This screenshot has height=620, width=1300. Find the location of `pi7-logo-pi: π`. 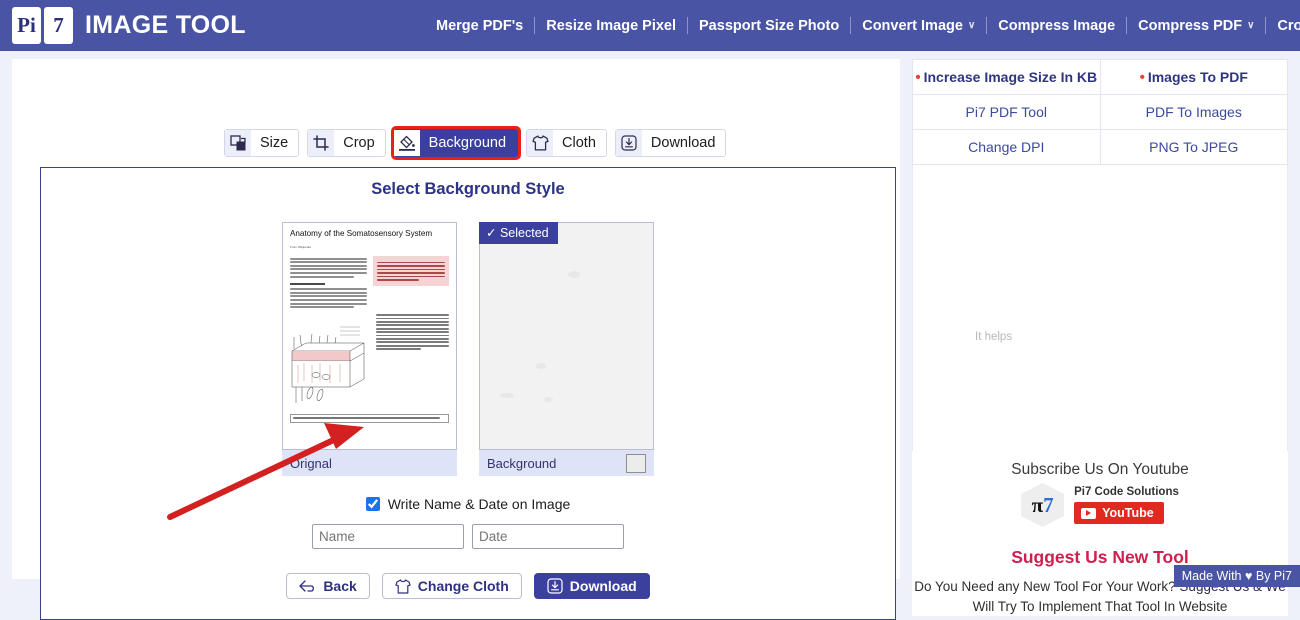

pi7-logo-pi: π is located at coordinates (1037, 504).